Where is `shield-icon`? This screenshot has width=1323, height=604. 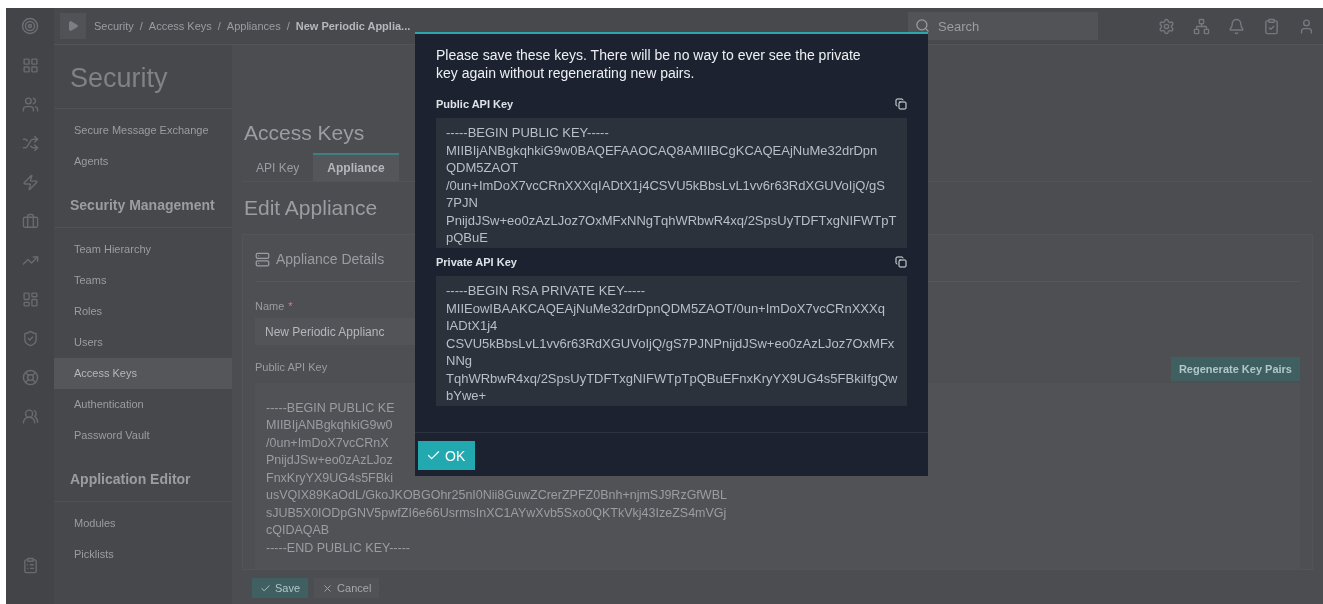 shield-icon is located at coordinates (30, 338).